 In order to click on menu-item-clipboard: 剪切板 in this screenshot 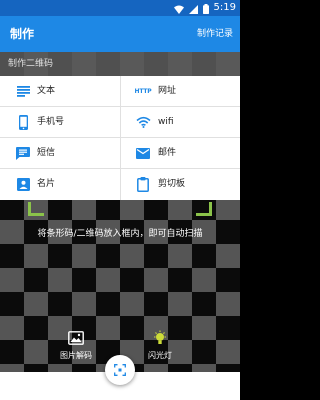, I will do `click(180, 184)`.